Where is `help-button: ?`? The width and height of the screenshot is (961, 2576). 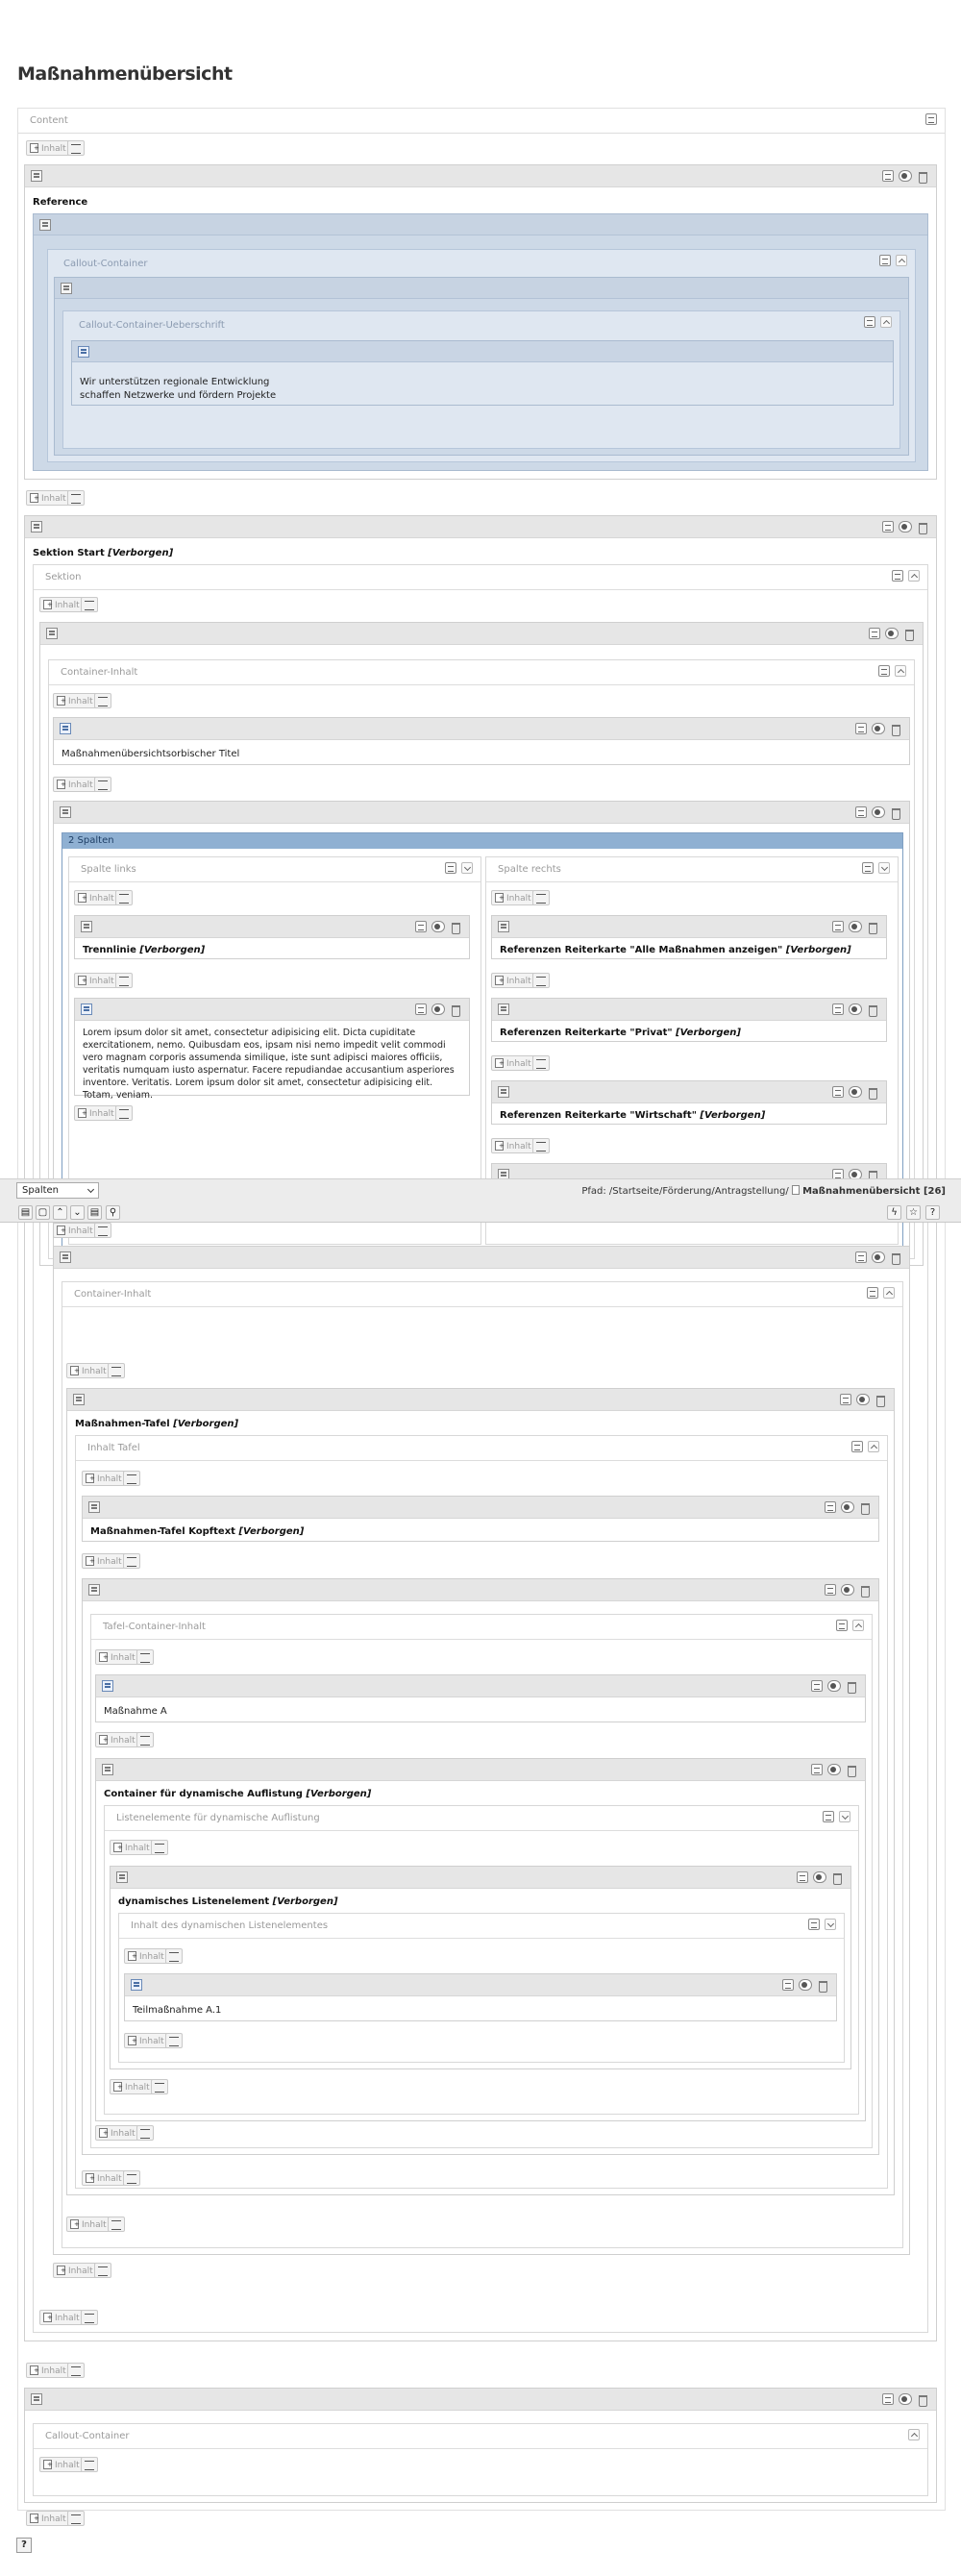 help-button: ? is located at coordinates (24, 2545).